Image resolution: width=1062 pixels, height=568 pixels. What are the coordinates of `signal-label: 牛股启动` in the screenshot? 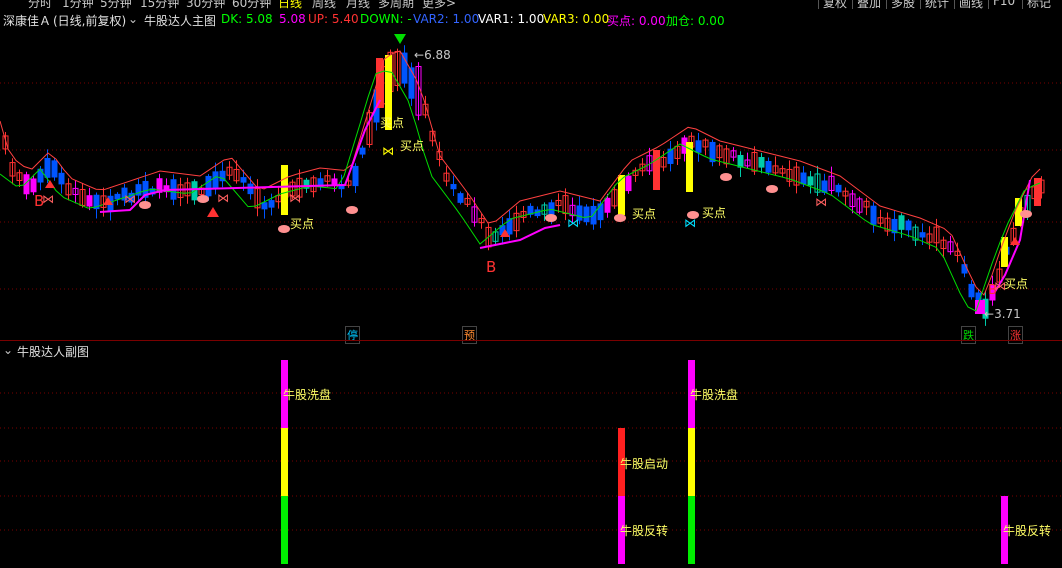 It's located at (644, 464).